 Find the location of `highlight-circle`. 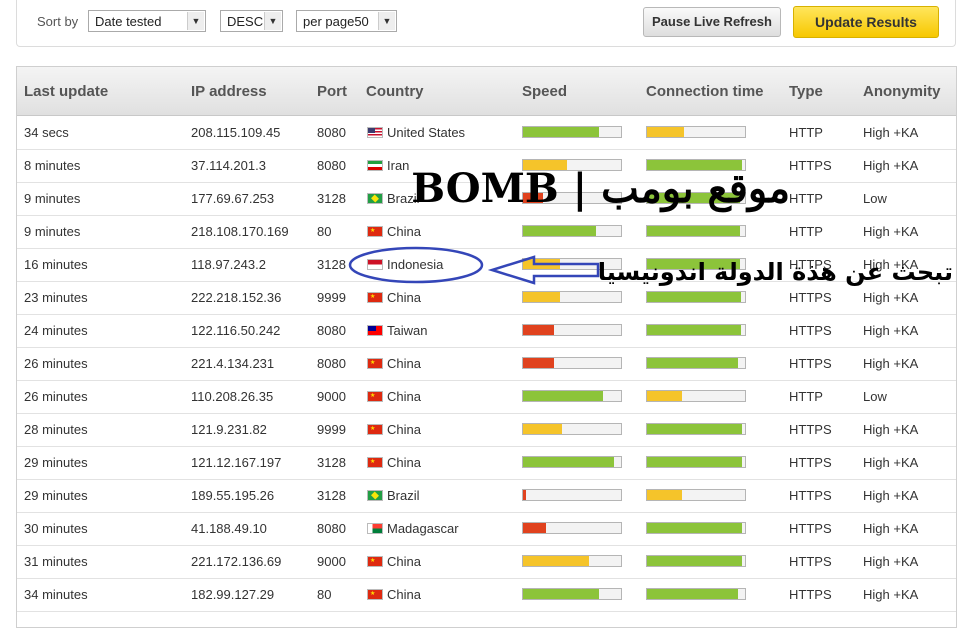

highlight-circle is located at coordinates (416, 265).